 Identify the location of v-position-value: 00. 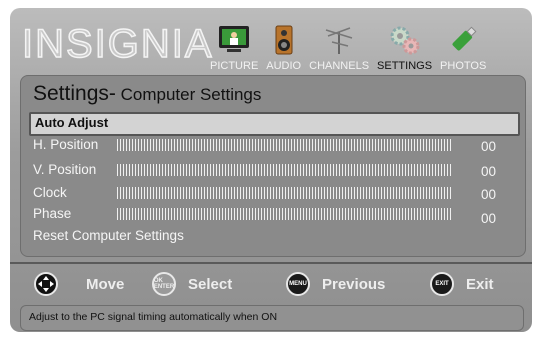
(489, 171).